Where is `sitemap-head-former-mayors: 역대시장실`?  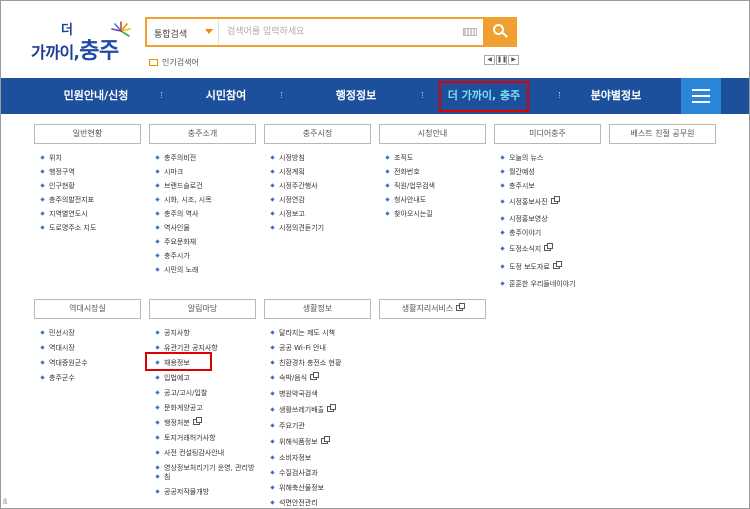 sitemap-head-former-mayors: 역대시장실 is located at coordinates (87, 309).